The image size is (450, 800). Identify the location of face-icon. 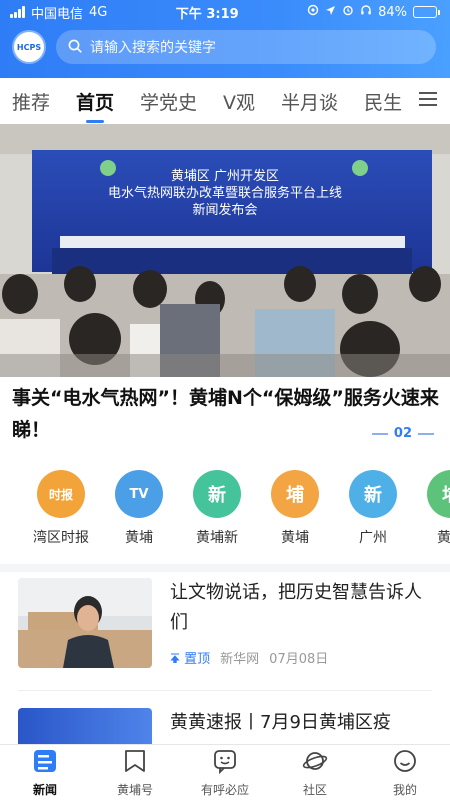
(405, 763).